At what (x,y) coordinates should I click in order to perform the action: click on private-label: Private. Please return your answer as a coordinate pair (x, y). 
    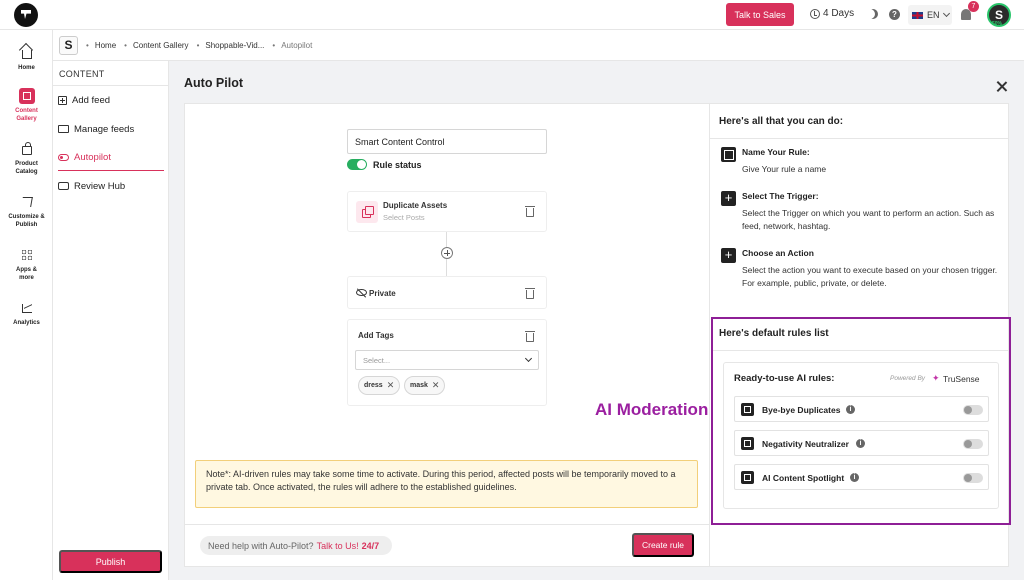
    Looking at the image, I should click on (382, 293).